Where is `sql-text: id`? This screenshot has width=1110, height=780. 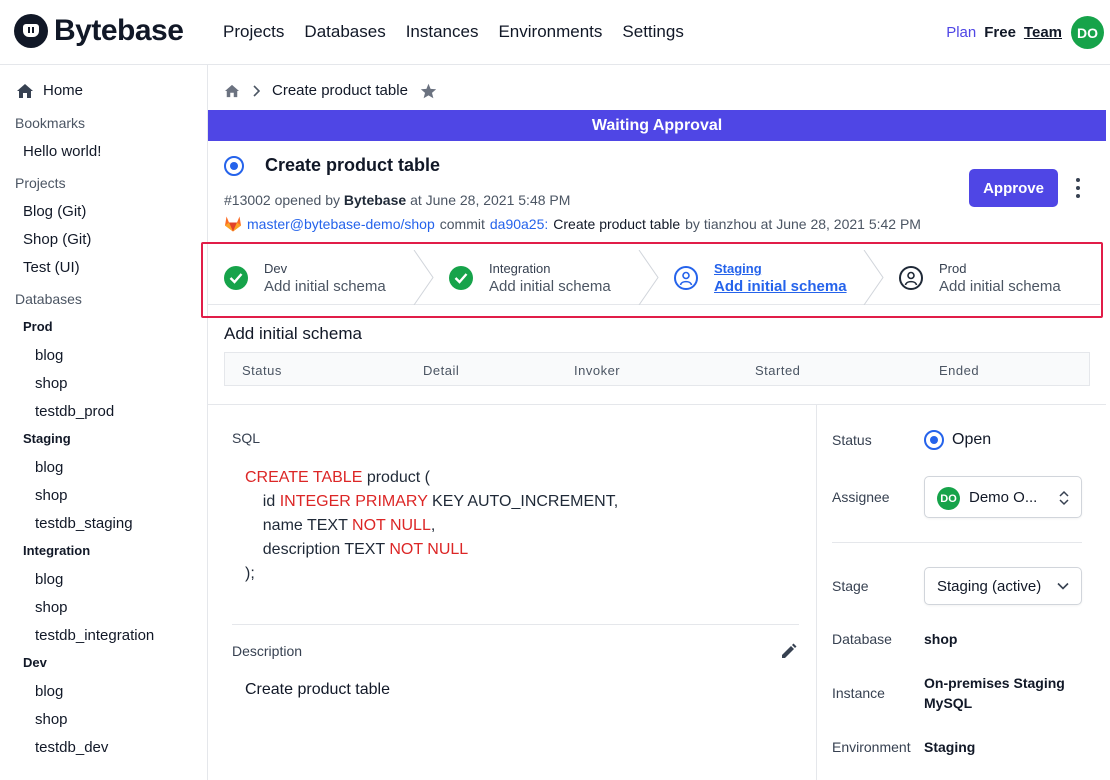 sql-text: id is located at coordinates (262, 501).